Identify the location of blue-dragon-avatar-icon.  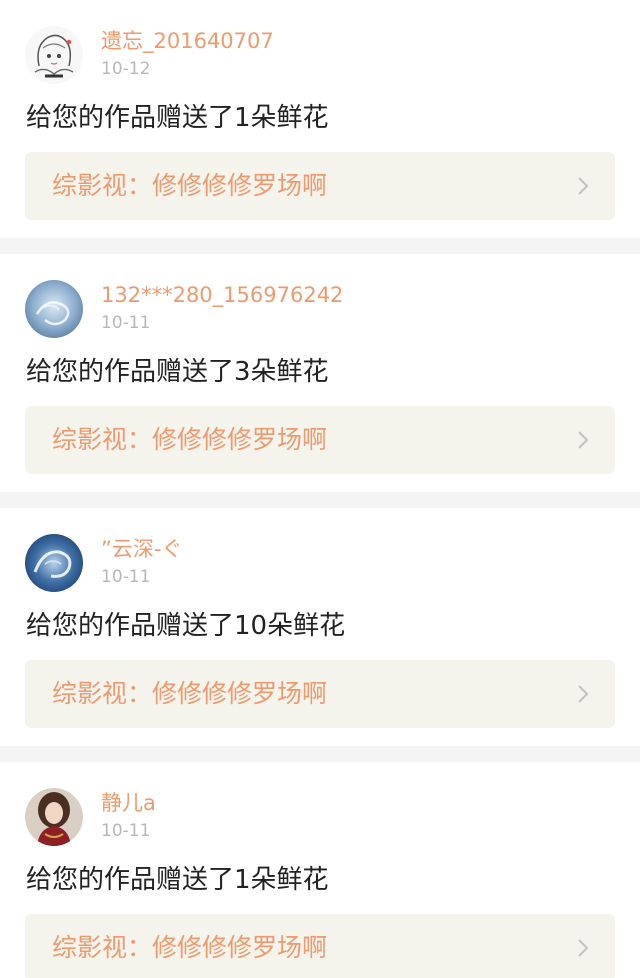
(54, 563).